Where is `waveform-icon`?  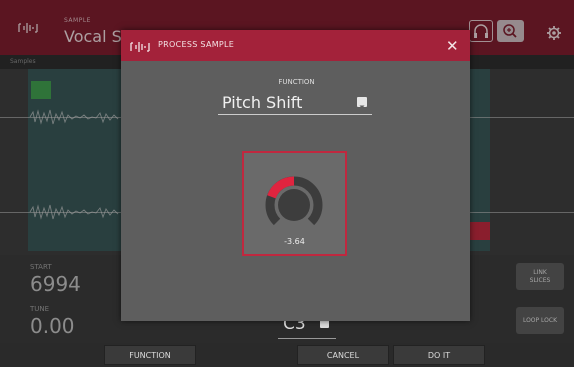 waveform-icon is located at coordinates (140, 48).